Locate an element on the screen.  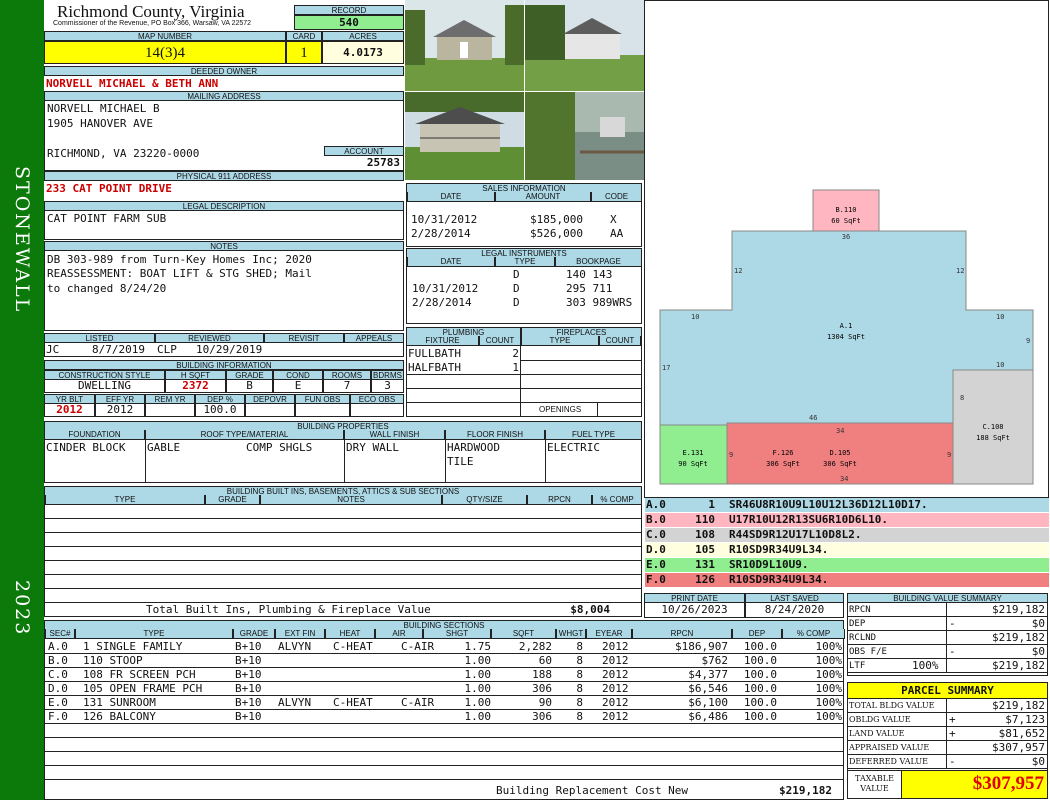
section-cell: C.0 is located at coordinates (58, 674).